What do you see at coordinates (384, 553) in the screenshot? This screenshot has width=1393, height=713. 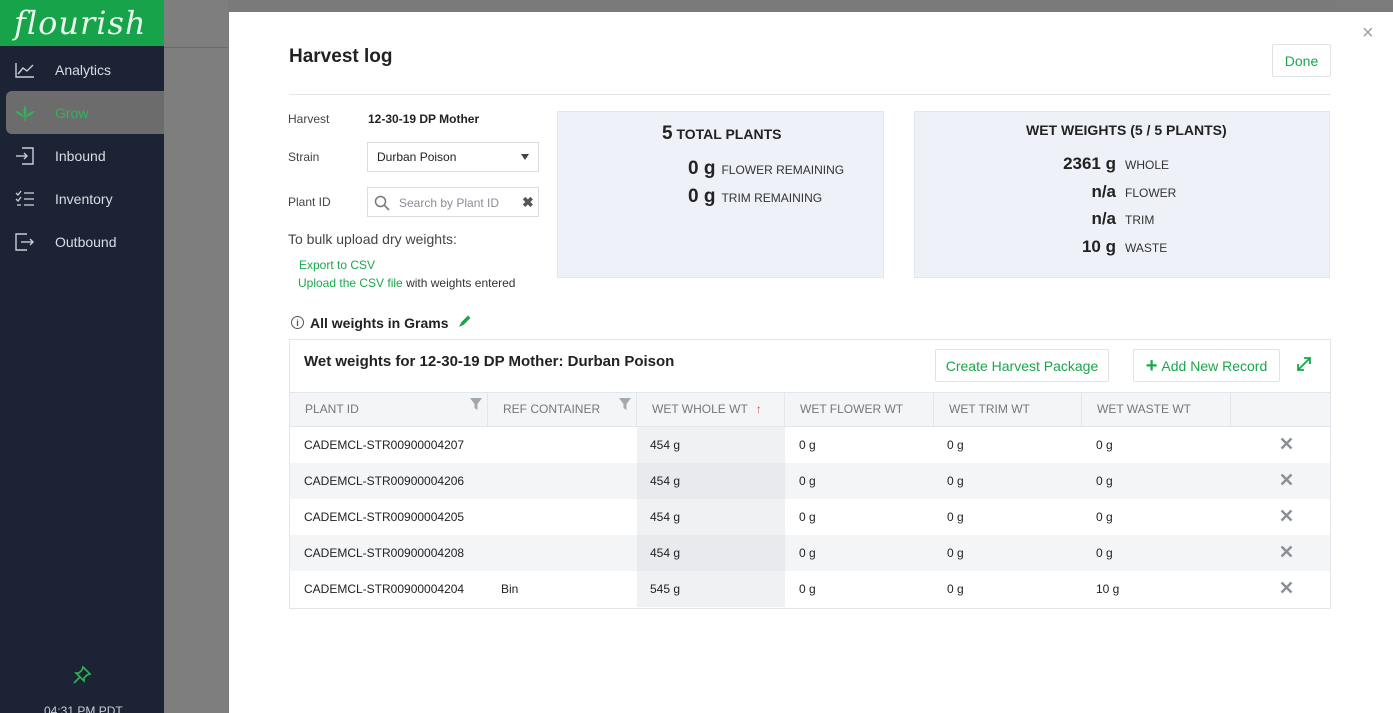 I see `cell-plant-id: CADEMCL-STR00900004208` at bounding box center [384, 553].